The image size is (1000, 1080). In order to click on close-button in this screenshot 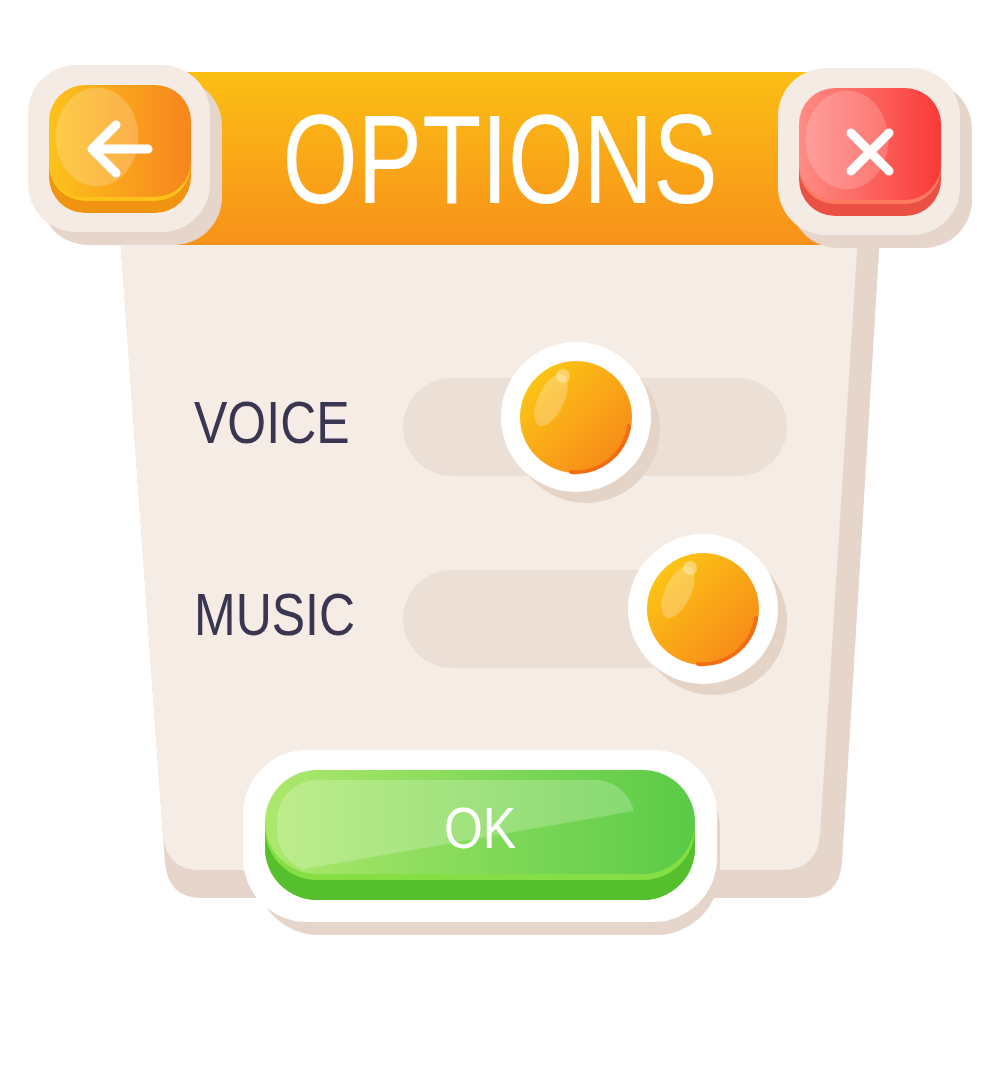, I will do `click(875, 158)`.